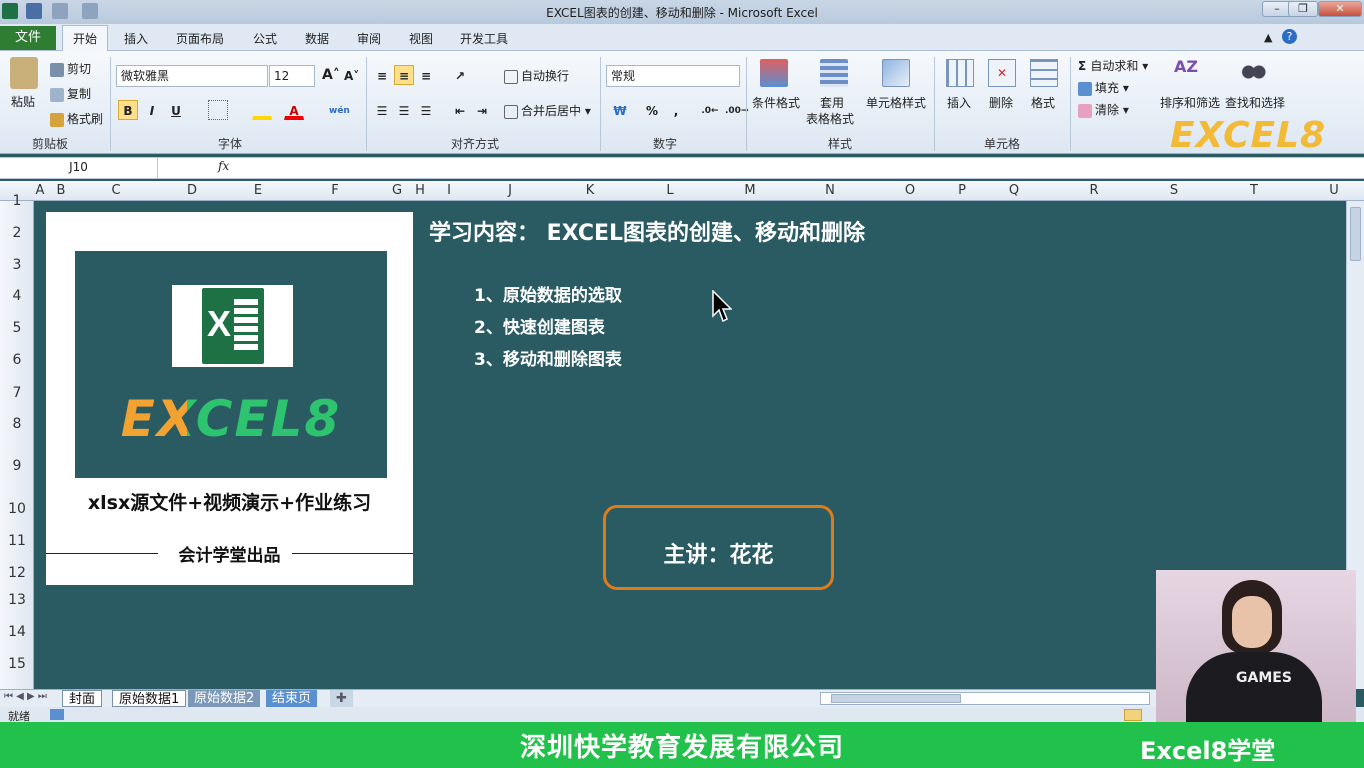 This screenshot has width=1364, height=768. What do you see at coordinates (192, 190) in the screenshot?
I see `column-header: D` at bounding box center [192, 190].